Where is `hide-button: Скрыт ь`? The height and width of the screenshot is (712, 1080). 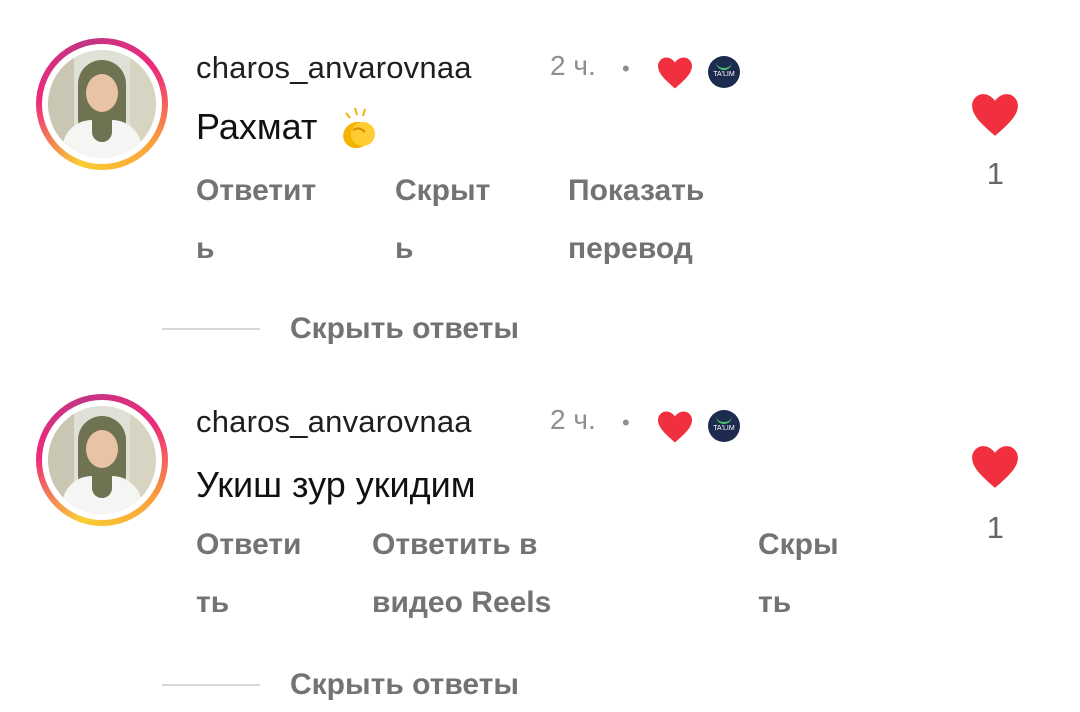
hide-button: Скрыт ь is located at coordinates (442, 220).